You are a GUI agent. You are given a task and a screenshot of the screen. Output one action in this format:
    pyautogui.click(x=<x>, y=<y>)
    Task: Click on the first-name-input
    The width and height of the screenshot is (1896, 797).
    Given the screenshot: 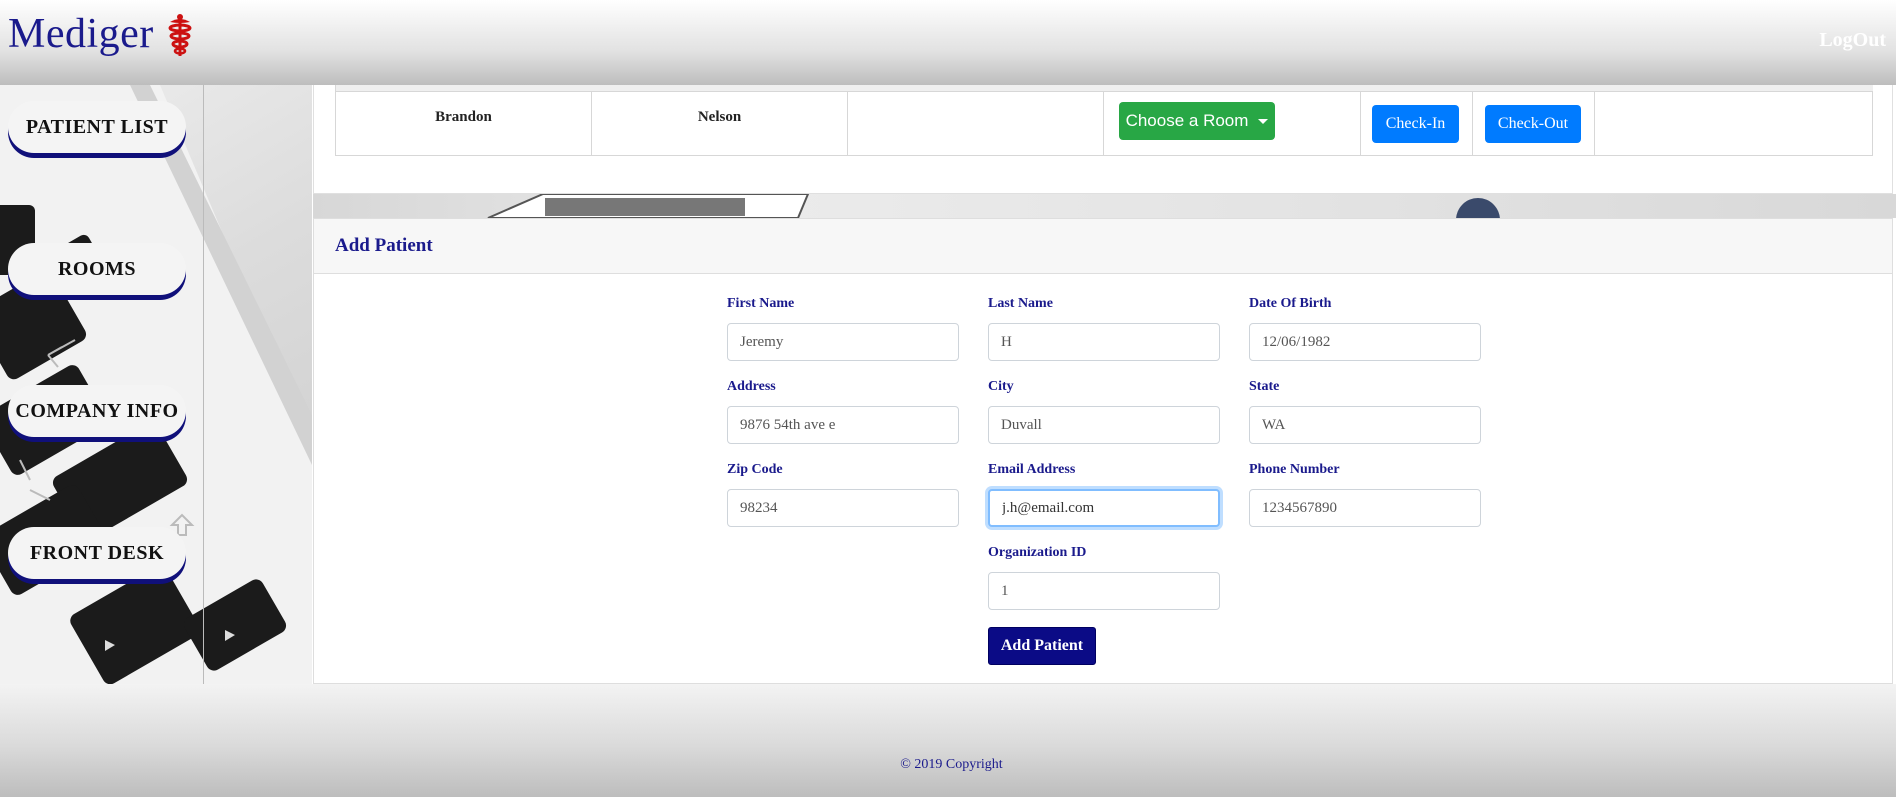 What is the action you would take?
    pyautogui.click(x=843, y=342)
    